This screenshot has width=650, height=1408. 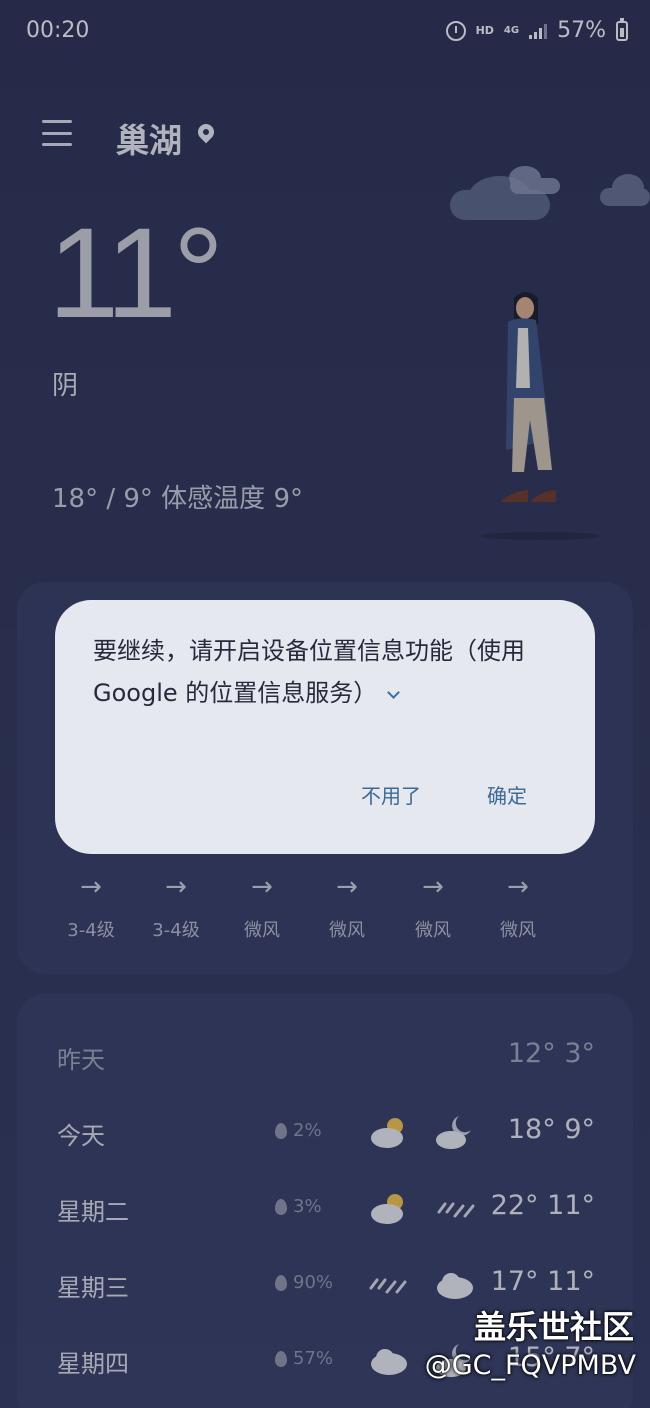 I want to click on watermark-handle: @GC_FQVPMBV, so click(x=530, y=1365).